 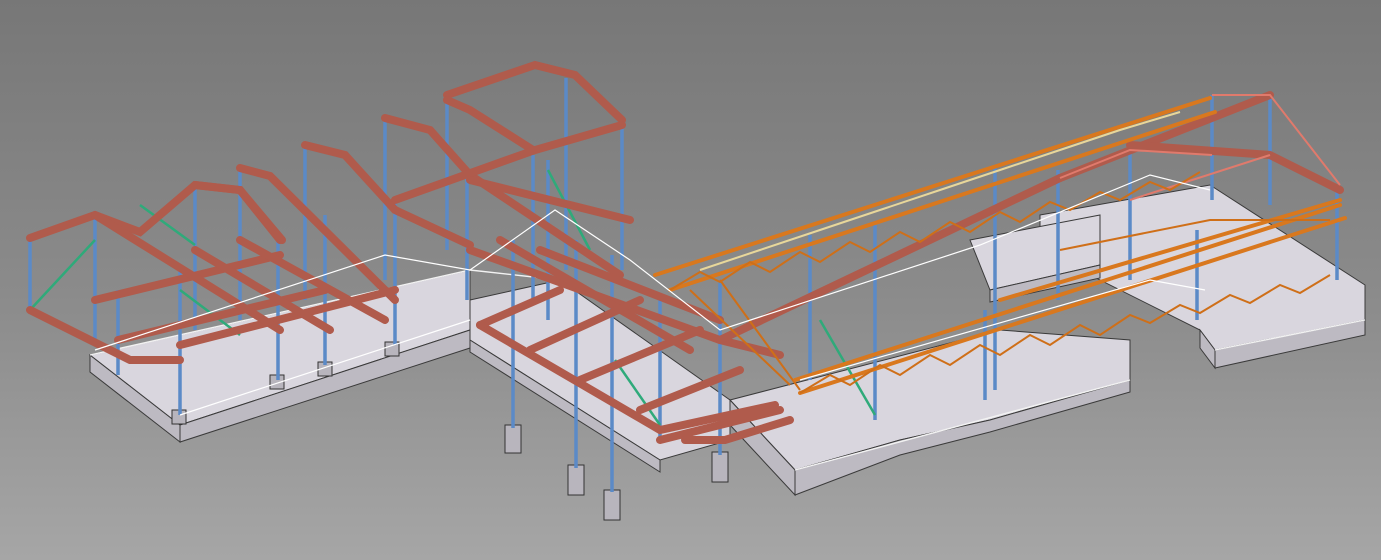 What do you see at coordinates (187, 277) in the screenshot?
I see `floor-beam` at bounding box center [187, 277].